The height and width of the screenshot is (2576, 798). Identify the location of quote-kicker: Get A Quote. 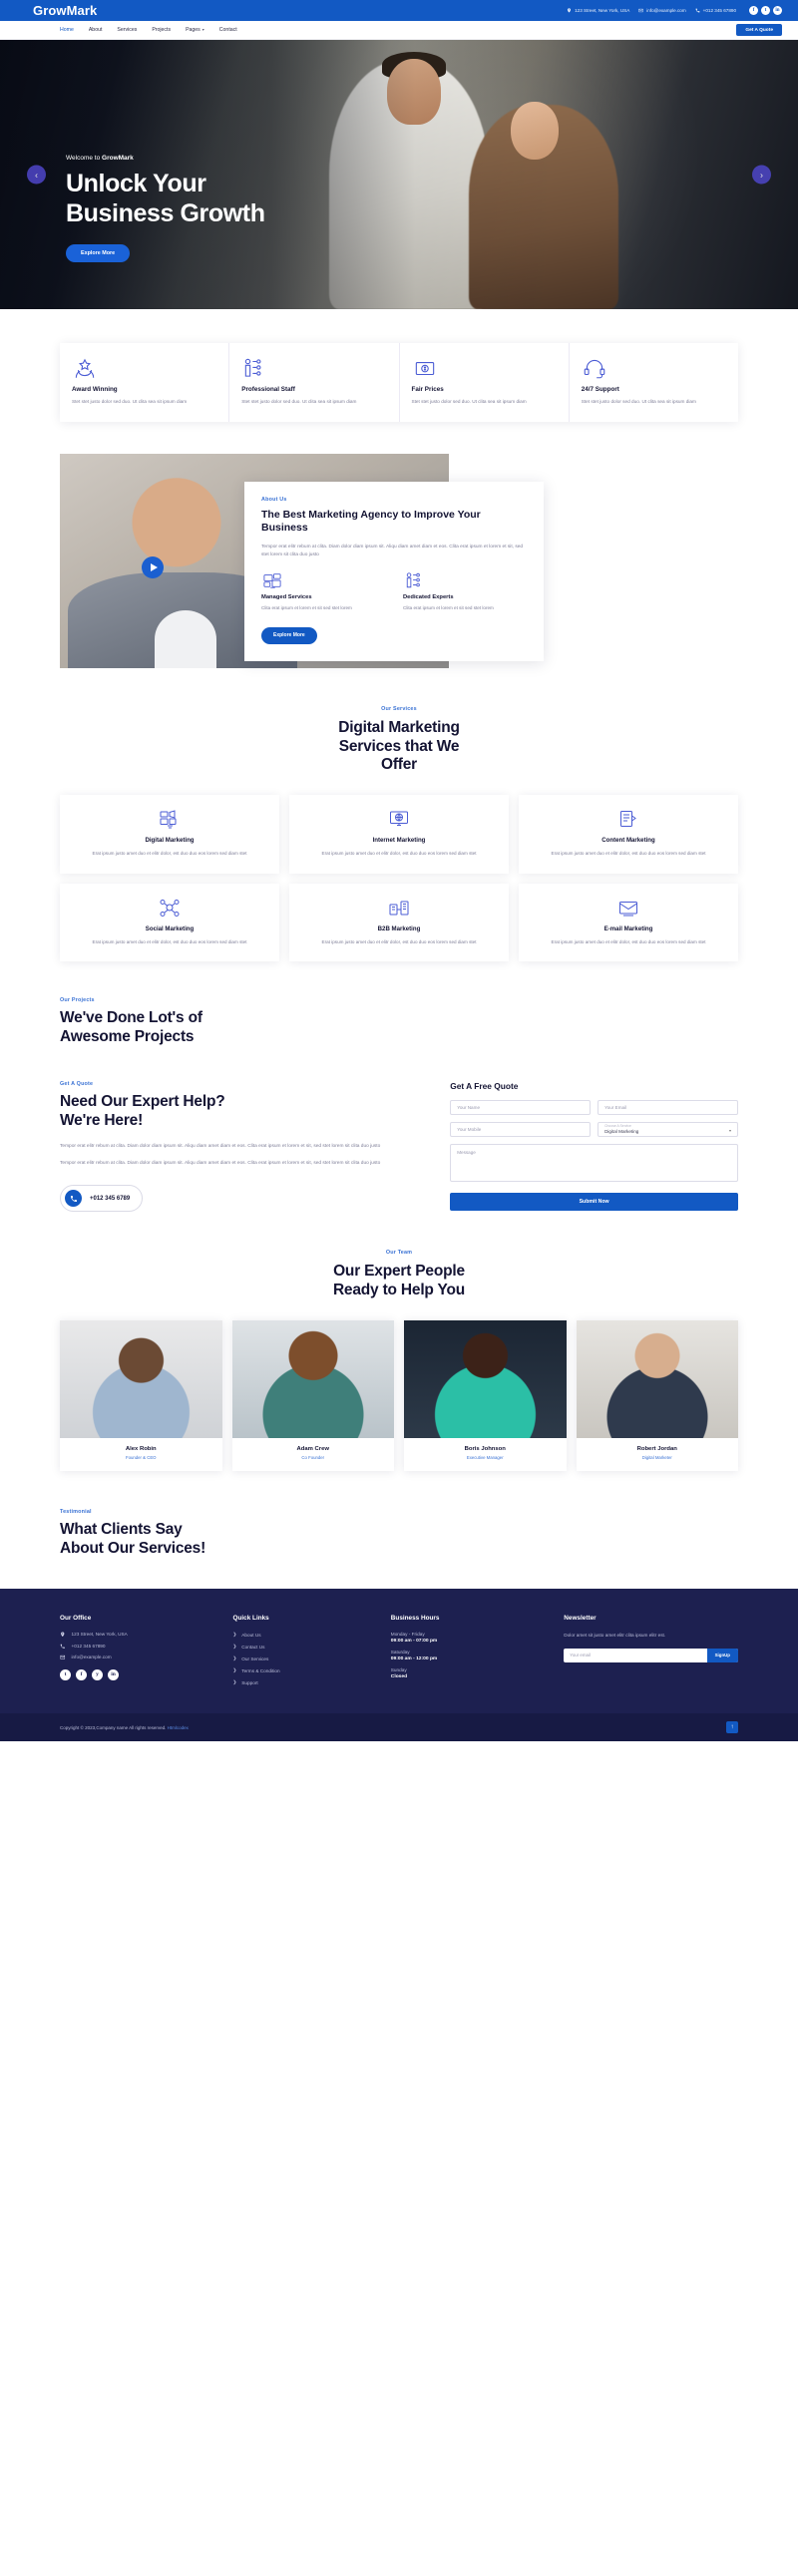
(77, 1084).